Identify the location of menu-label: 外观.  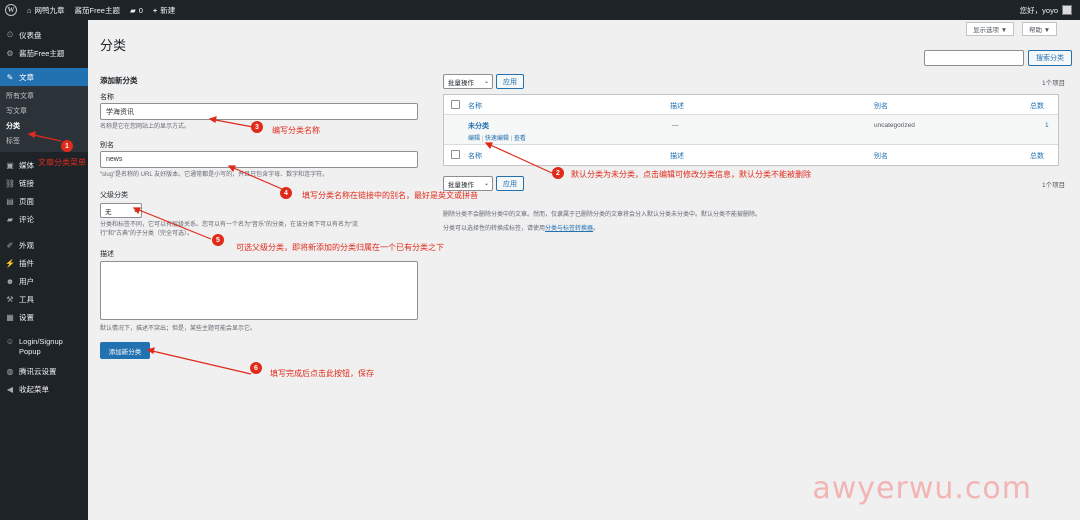
(26, 245).